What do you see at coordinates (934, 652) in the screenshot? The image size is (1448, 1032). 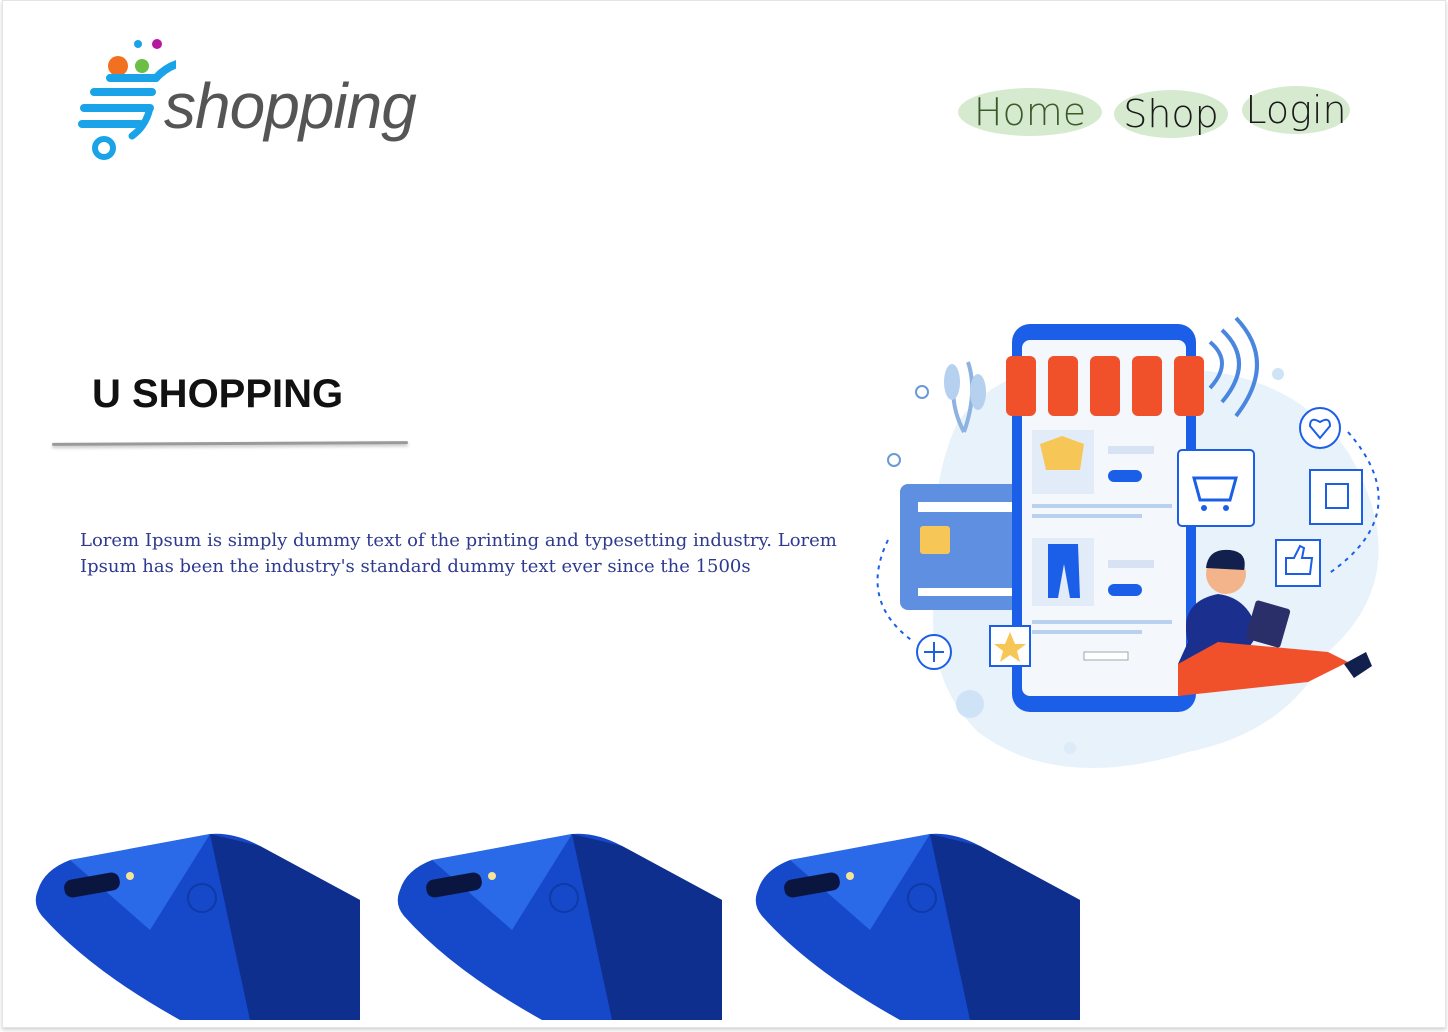 I see `plus-icon` at bounding box center [934, 652].